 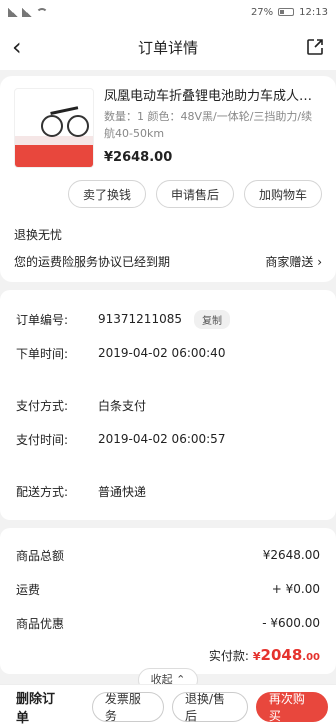 What do you see at coordinates (291, 555) in the screenshot?
I see `goods-total: ¥2648.00` at bounding box center [291, 555].